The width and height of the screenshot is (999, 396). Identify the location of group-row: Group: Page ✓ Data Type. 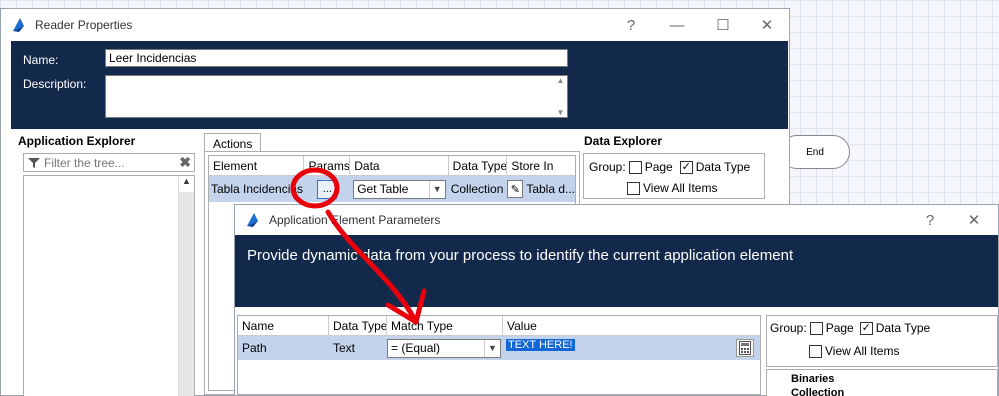
(669, 167).